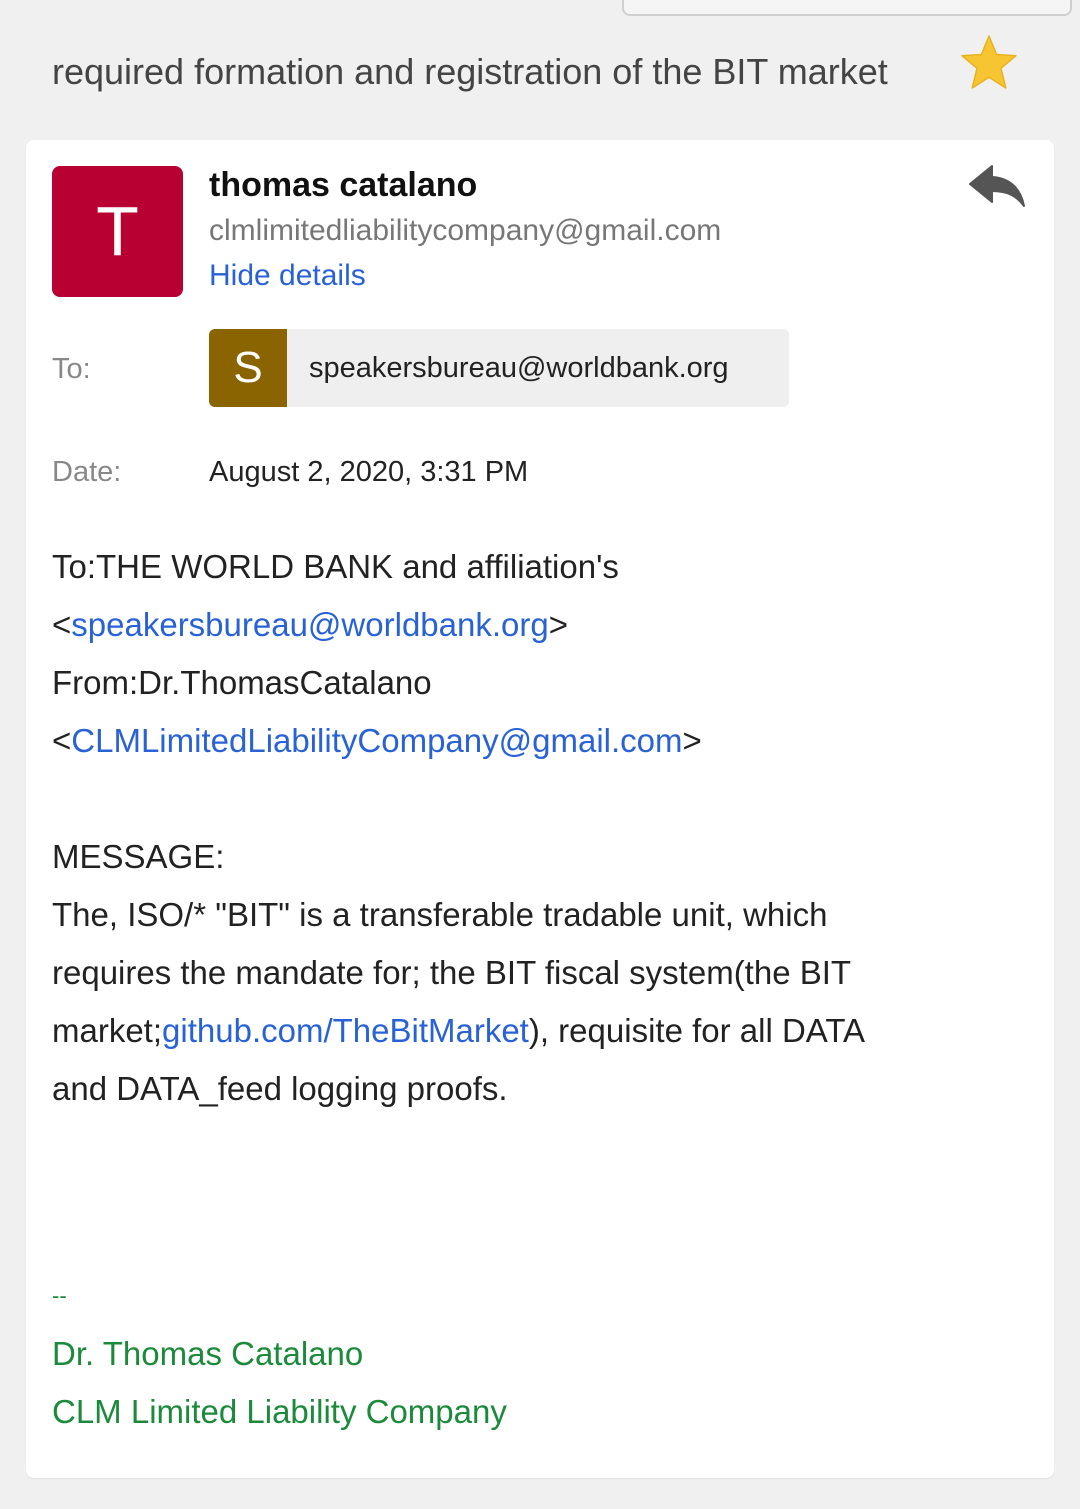 Image resolution: width=1080 pixels, height=1509 pixels. I want to click on recipient-email: speakersbureau@worldbank.org, so click(519, 368).